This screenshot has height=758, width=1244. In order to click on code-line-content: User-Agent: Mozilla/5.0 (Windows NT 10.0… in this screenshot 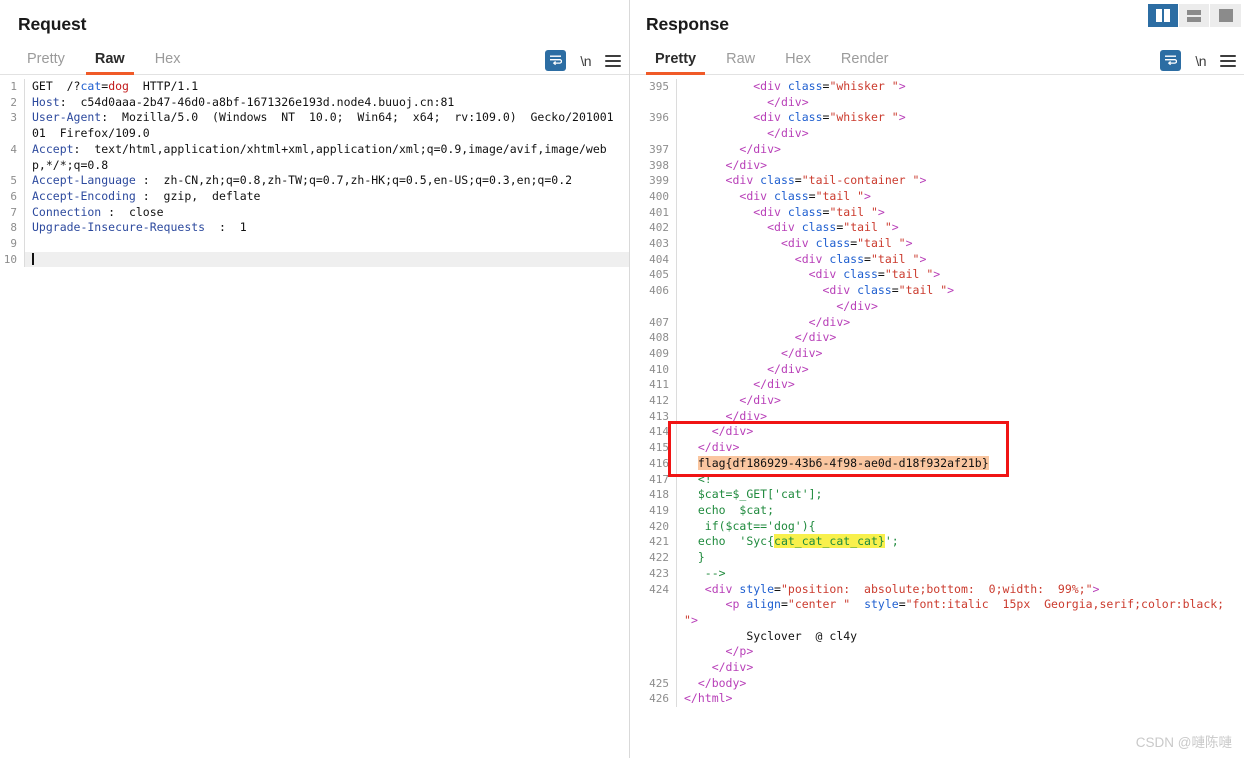, I will do `click(326, 126)`.